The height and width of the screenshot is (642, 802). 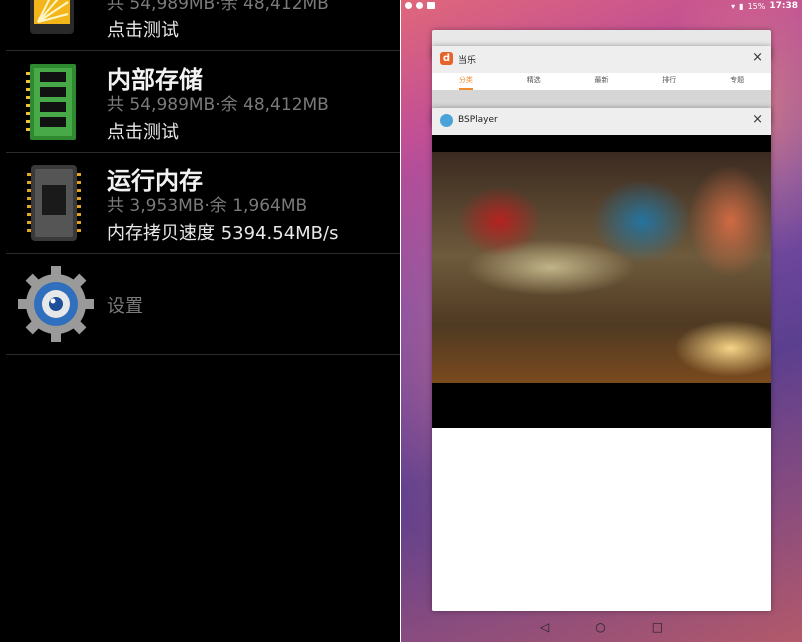 What do you see at coordinates (200, 25) in the screenshot?
I see `list-item-sd-storage: 共 54,989MB·余 48,412MB 点击测试` at bounding box center [200, 25].